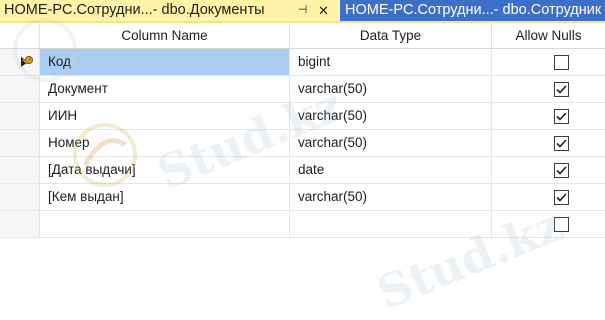 This screenshot has height=320, width=605. What do you see at coordinates (391, 35) in the screenshot?
I see `data-type-header: Data Type` at bounding box center [391, 35].